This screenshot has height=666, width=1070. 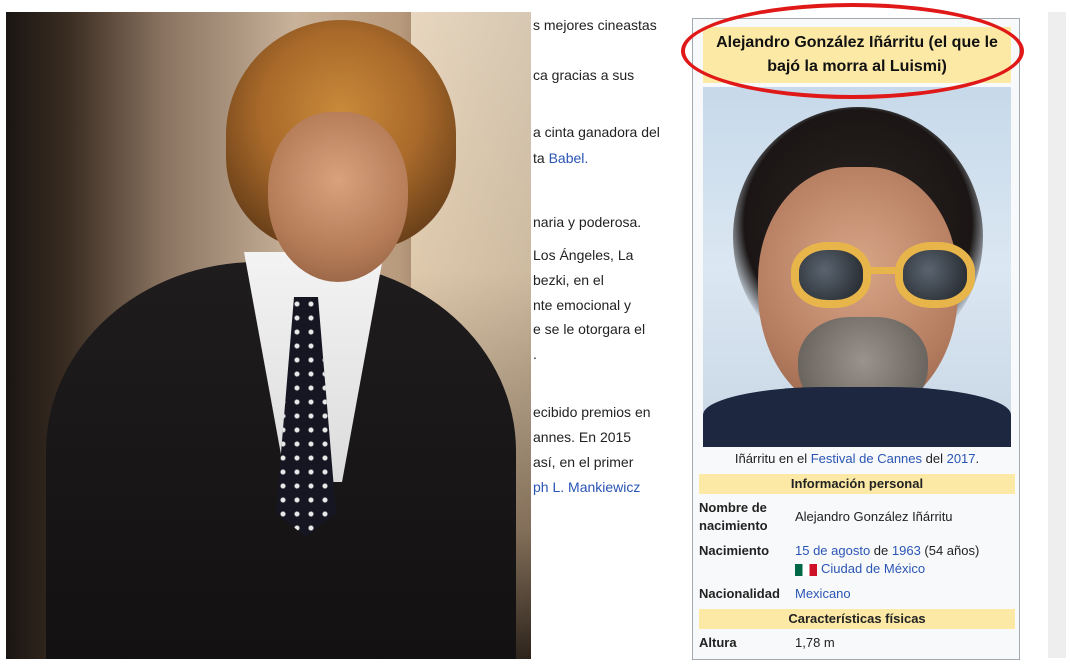 I want to click on birth-name-label: Nombre de nacimiento, so click(x=733, y=516).